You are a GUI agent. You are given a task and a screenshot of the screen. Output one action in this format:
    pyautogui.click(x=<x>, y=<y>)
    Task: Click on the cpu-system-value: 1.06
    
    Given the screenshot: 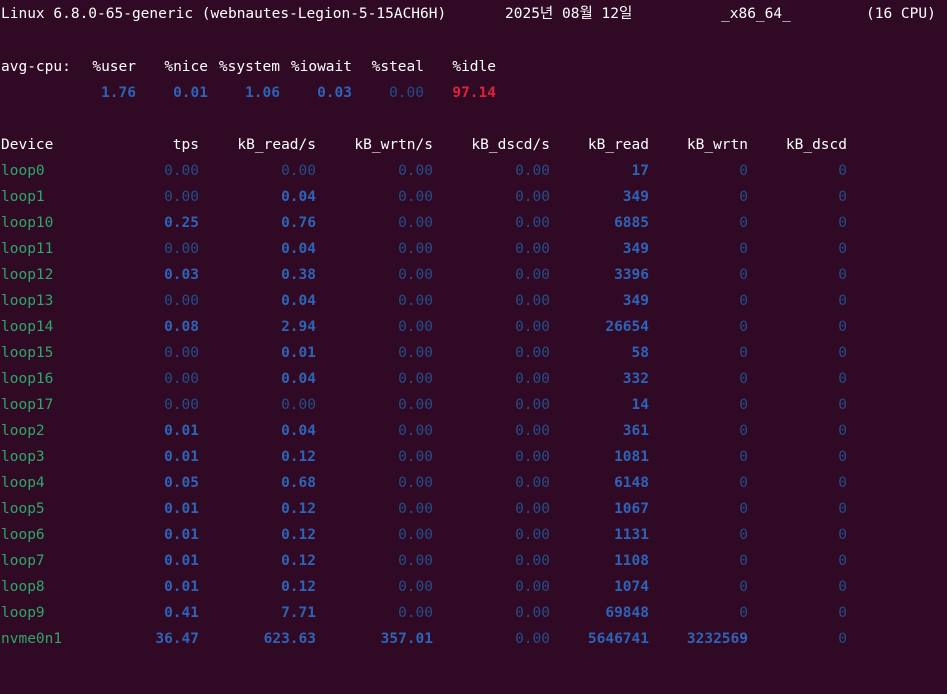 What is the action you would take?
    pyautogui.click(x=262, y=93)
    